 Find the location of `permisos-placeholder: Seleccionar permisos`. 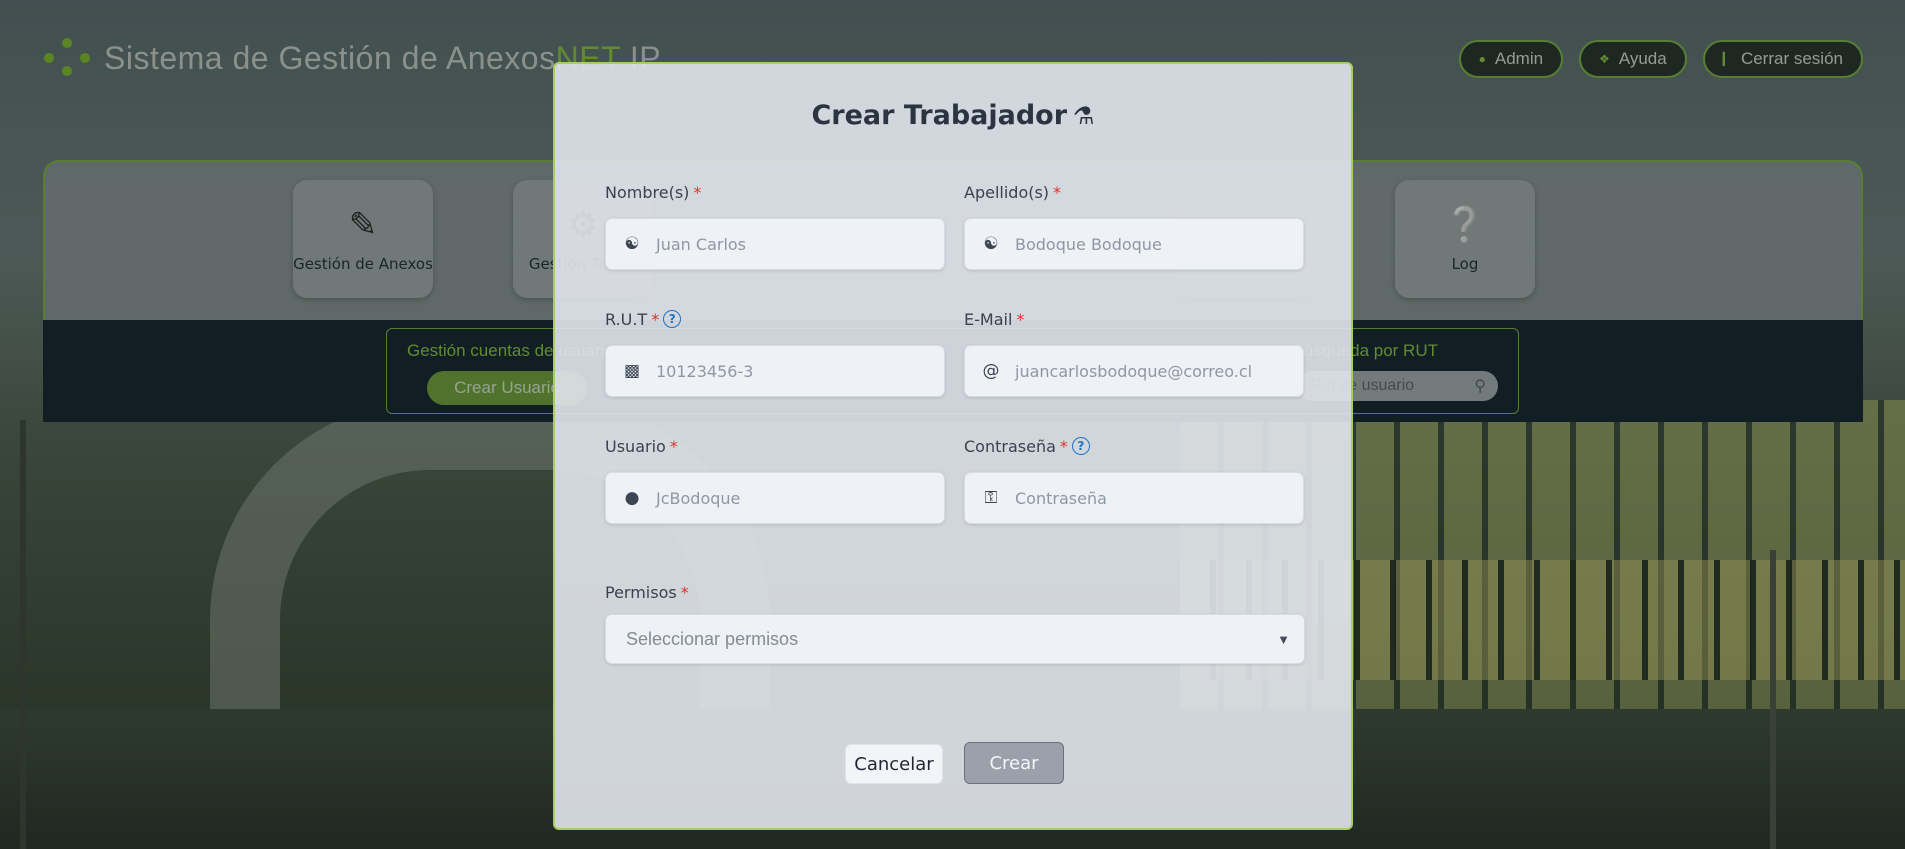

permisos-placeholder: Seleccionar permisos is located at coordinates (712, 638).